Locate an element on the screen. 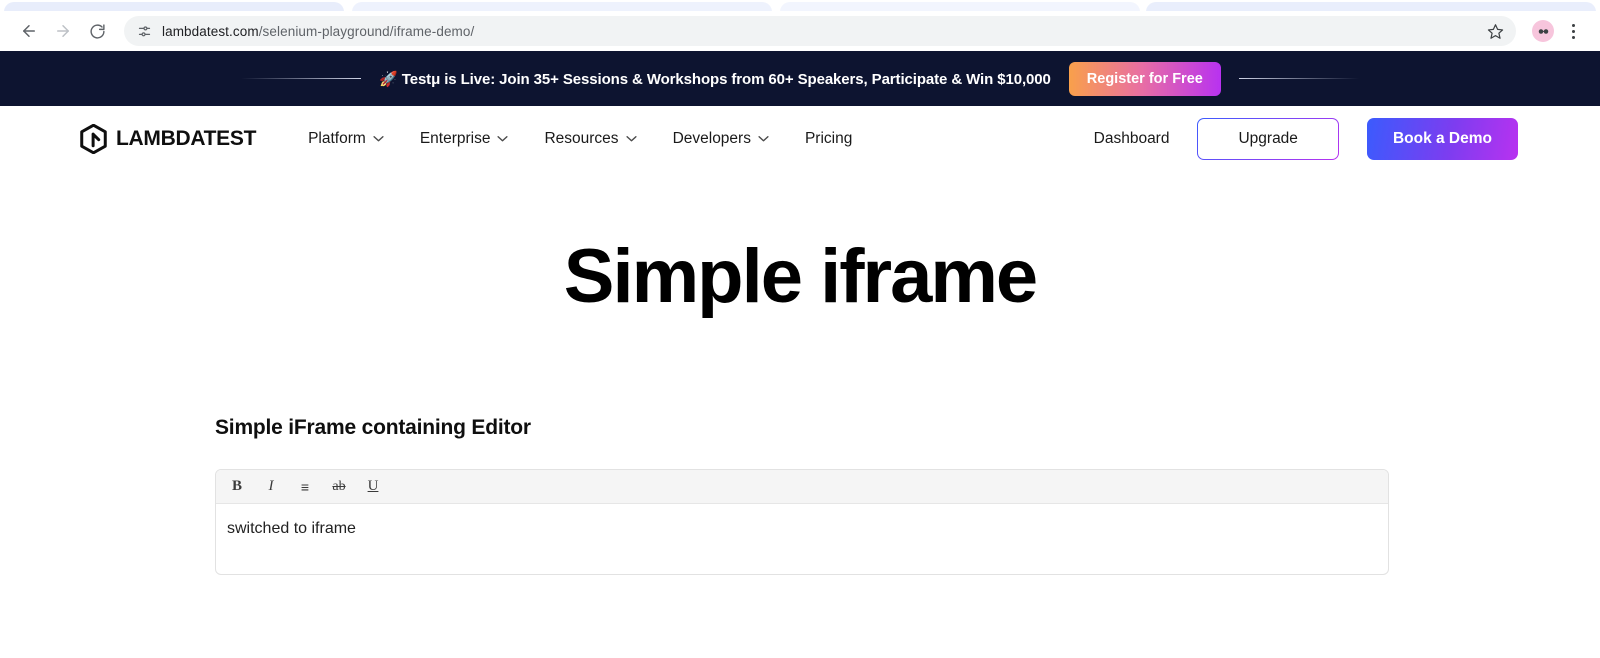 The image size is (1600, 658). nav-item-platform: Platform is located at coordinates (346, 139).